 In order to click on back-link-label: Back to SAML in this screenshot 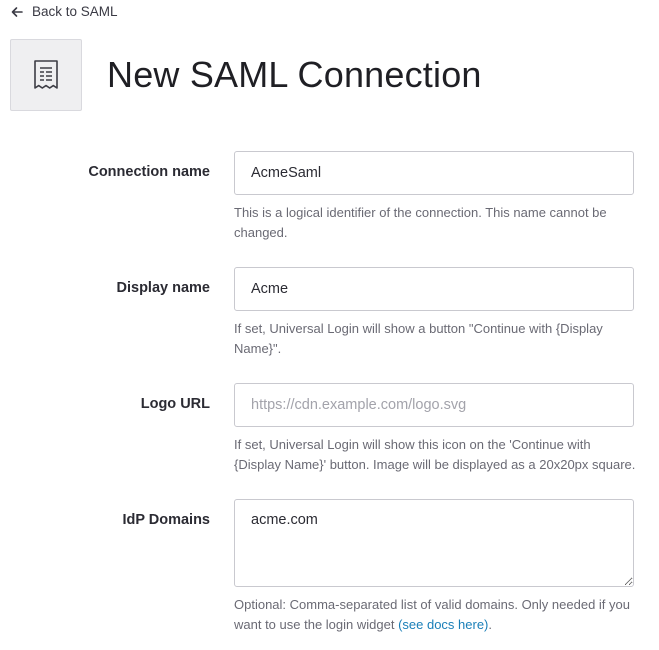, I will do `click(75, 11)`.